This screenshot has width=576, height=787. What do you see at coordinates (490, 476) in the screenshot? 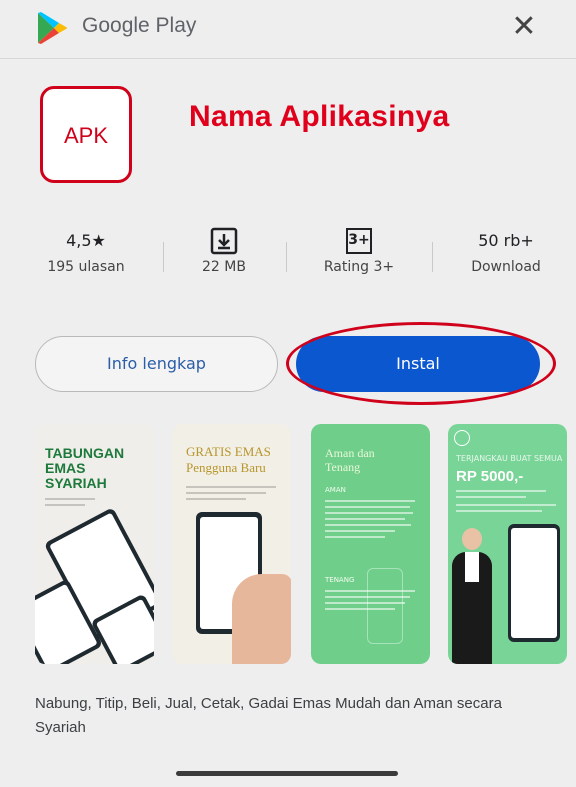
I see `screenshot-4-heading: RP 5000,-` at bounding box center [490, 476].